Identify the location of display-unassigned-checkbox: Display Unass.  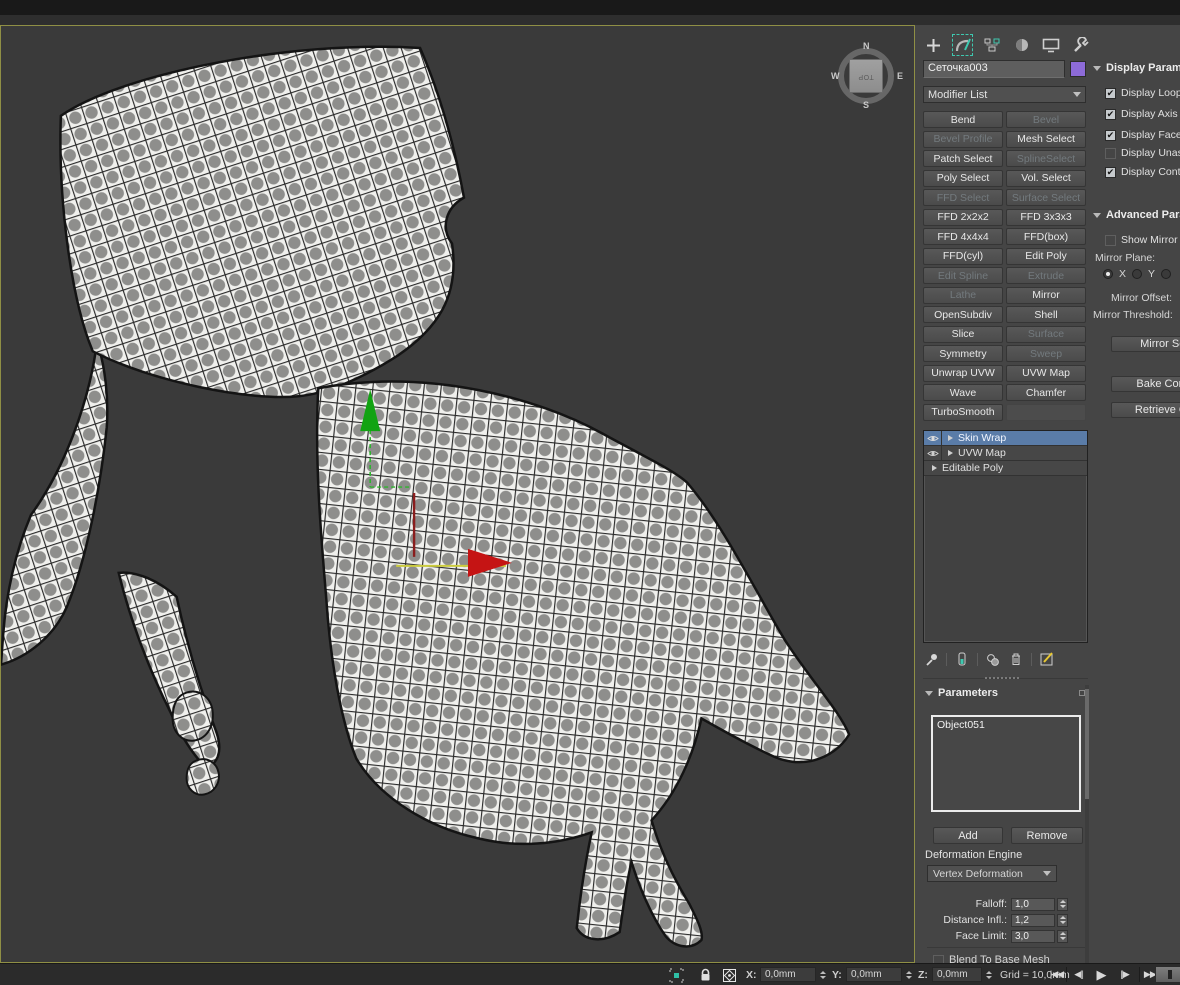
(1142, 153).